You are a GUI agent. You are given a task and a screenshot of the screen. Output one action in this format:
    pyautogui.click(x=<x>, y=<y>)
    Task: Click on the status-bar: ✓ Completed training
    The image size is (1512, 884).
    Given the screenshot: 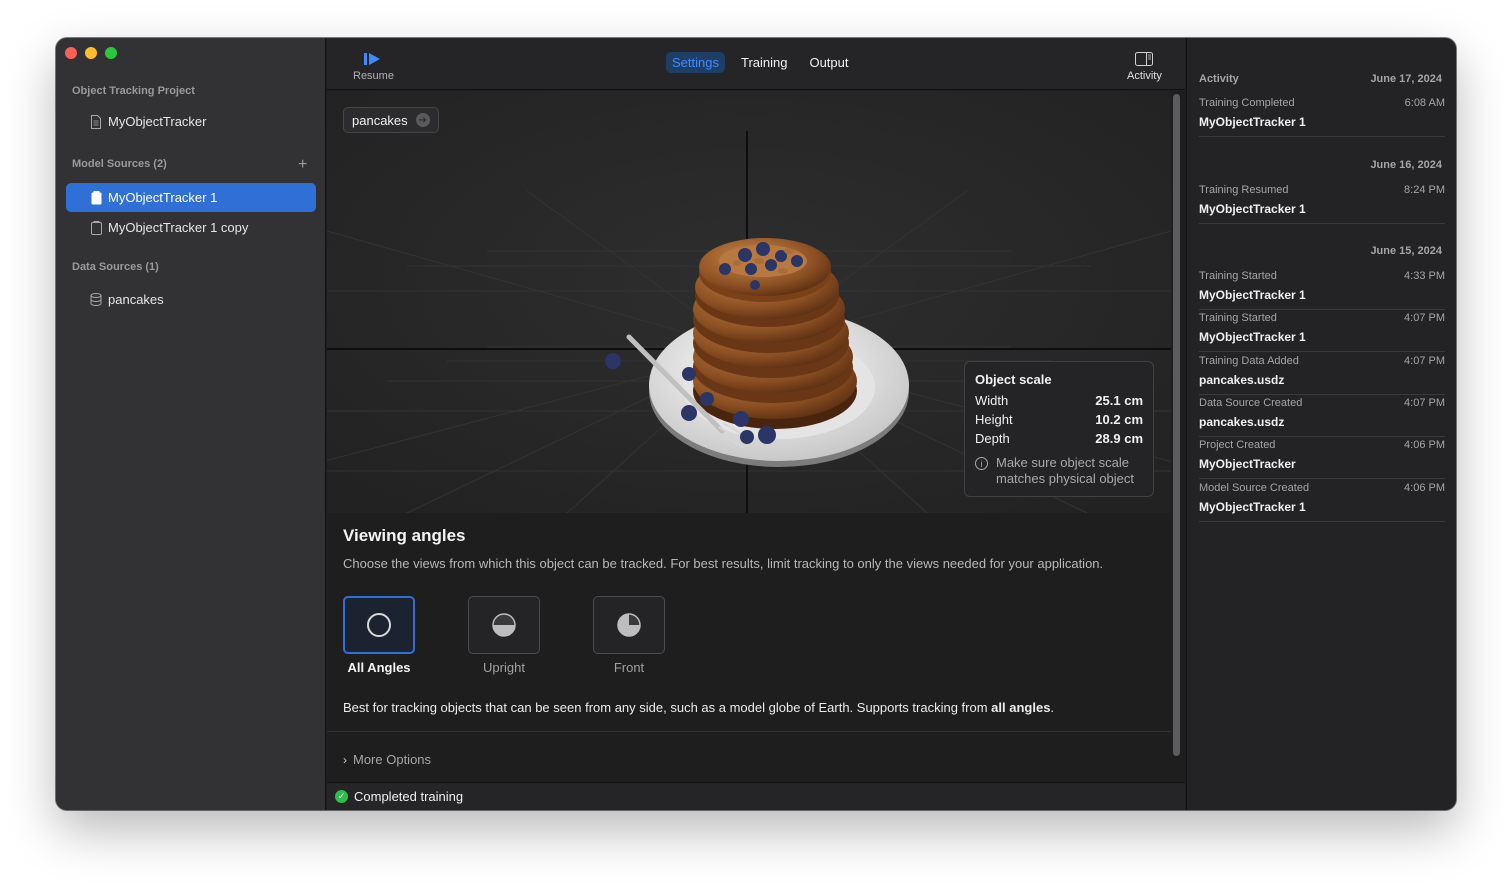 What is the action you would take?
    pyautogui.click(x=756, y=796)
    